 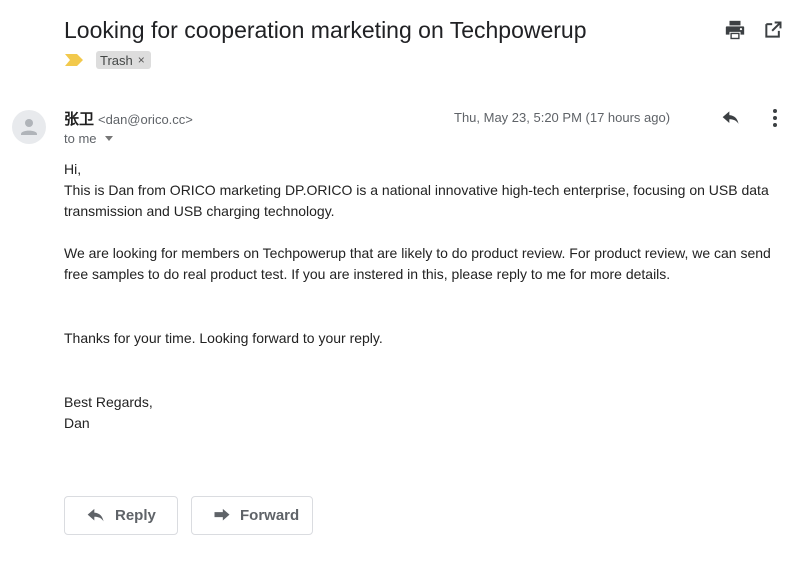 What do you see at coordinates (116, 60) in the screenshot?
I see `label-chip-text: Trash` at bounding box center [116, 60].